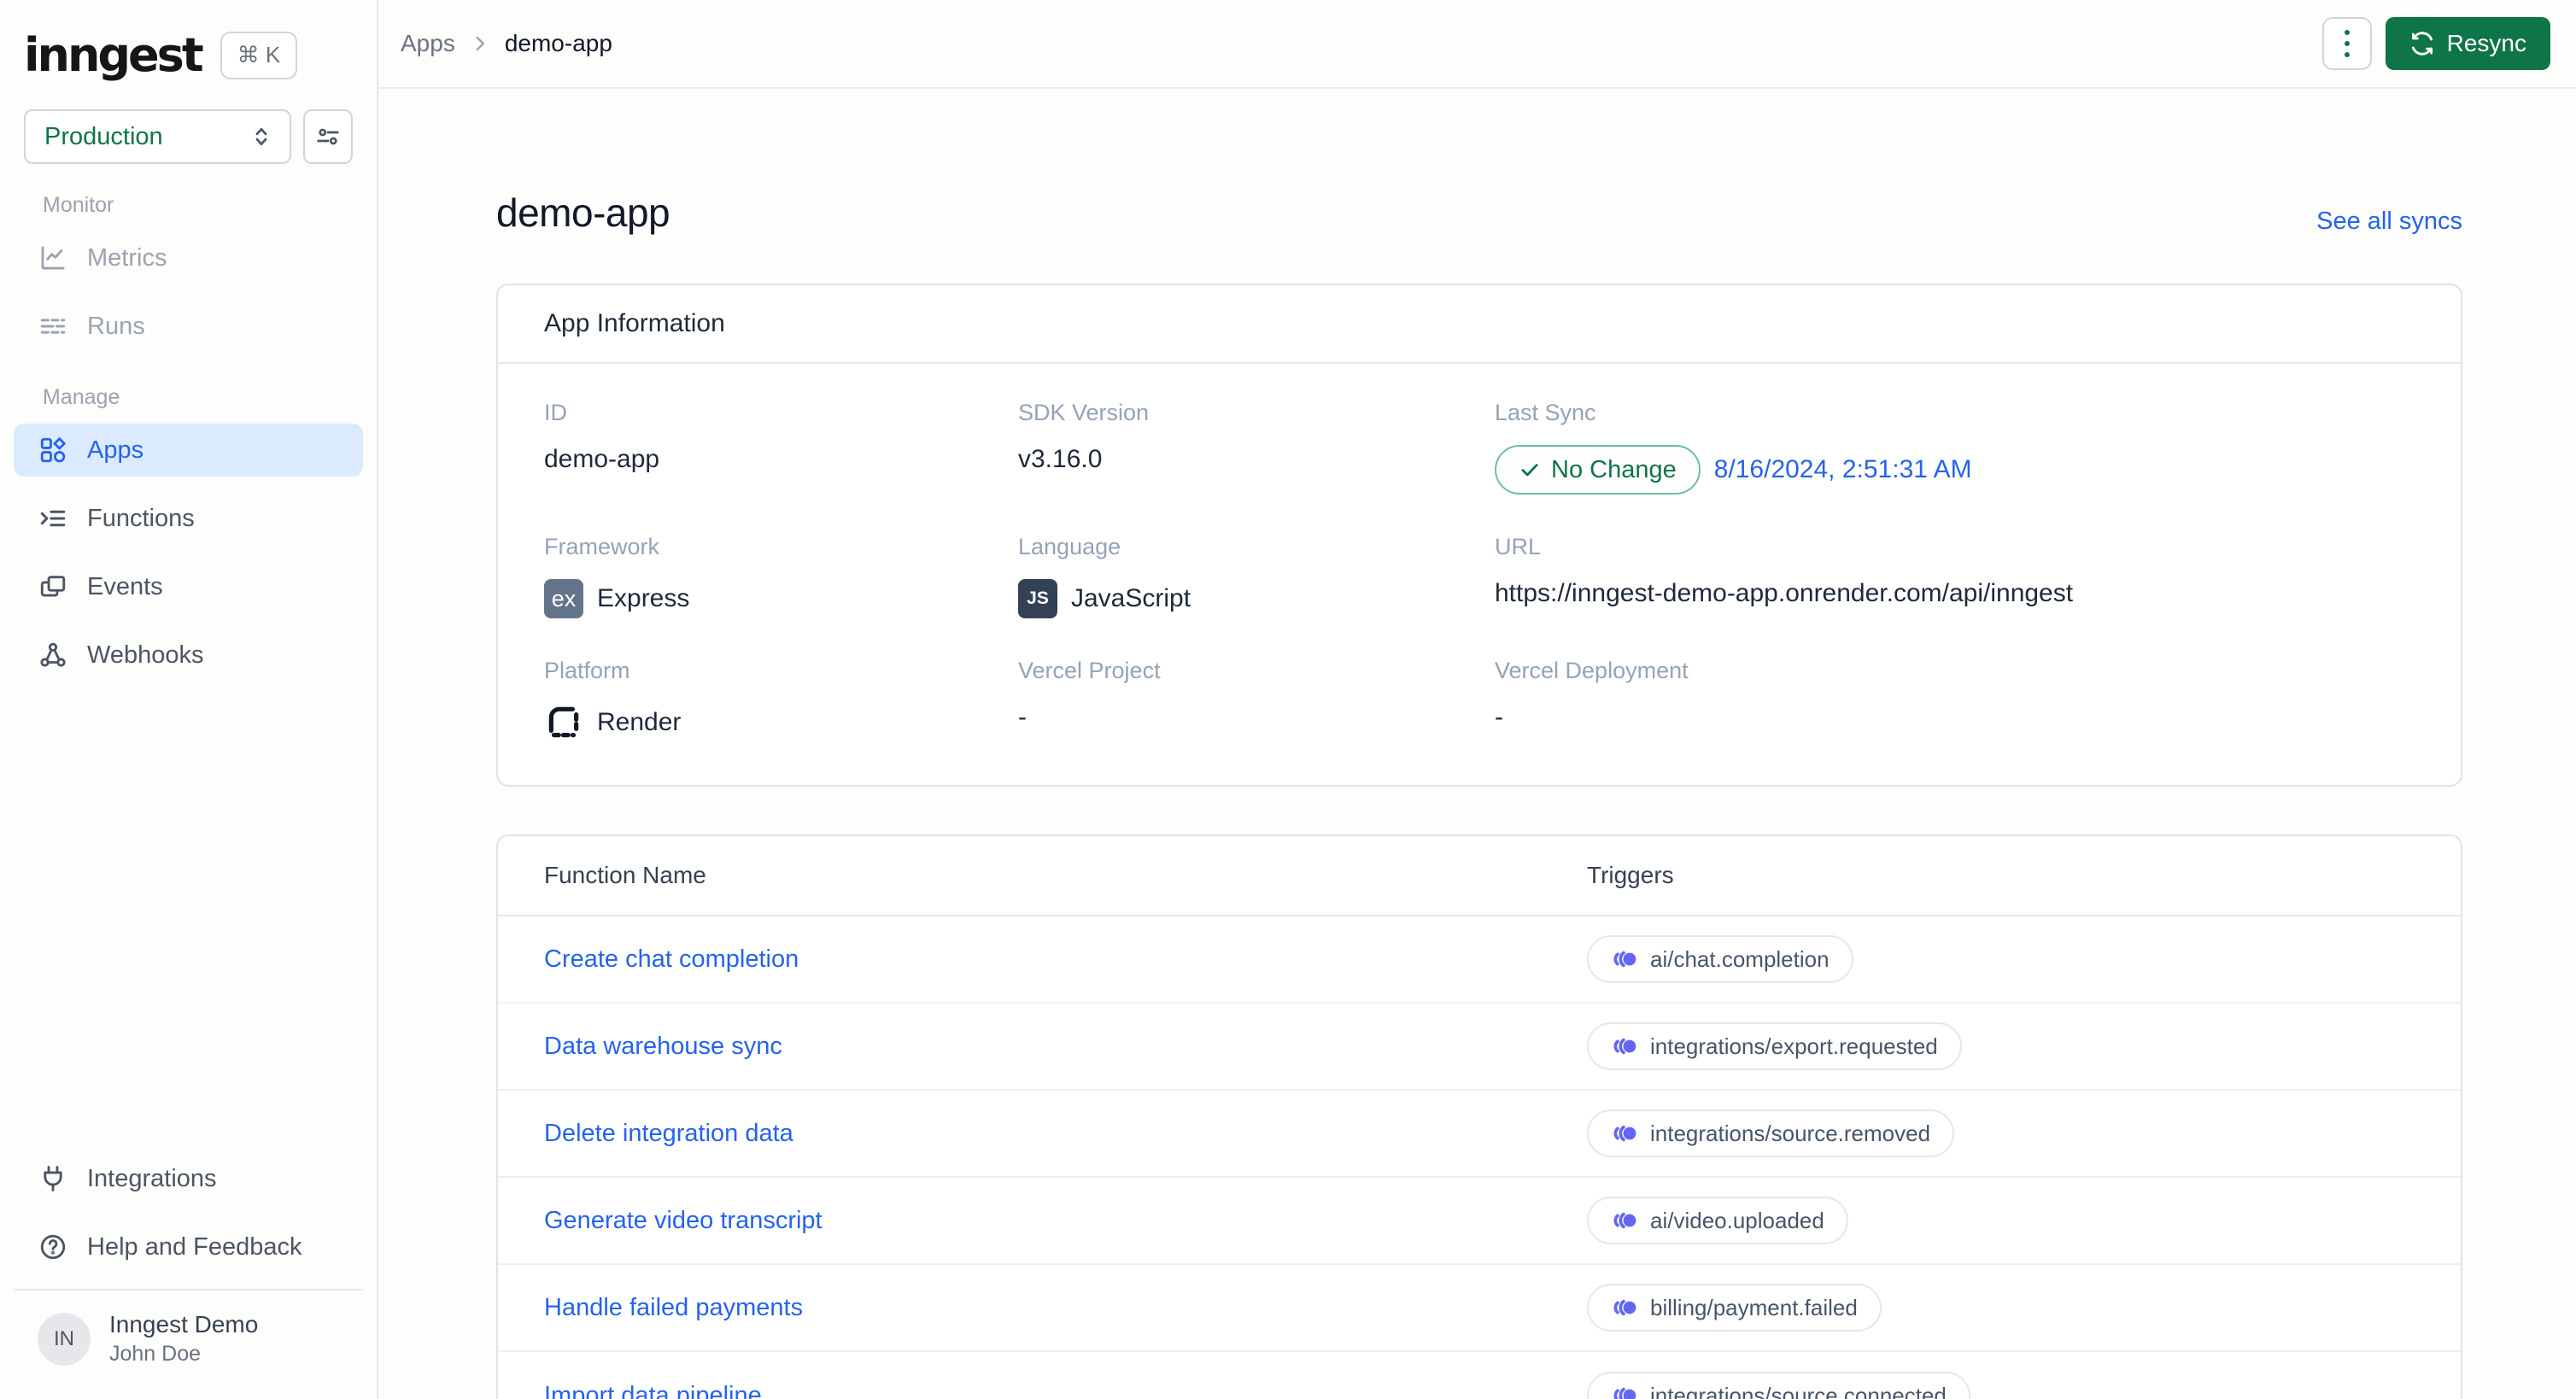 The width and height of the screenshot is (2576, 1399). Describe the element at coordinates (145, 655) in the screenshot. I see `sidebar-item-label: Webhooks` at that location.